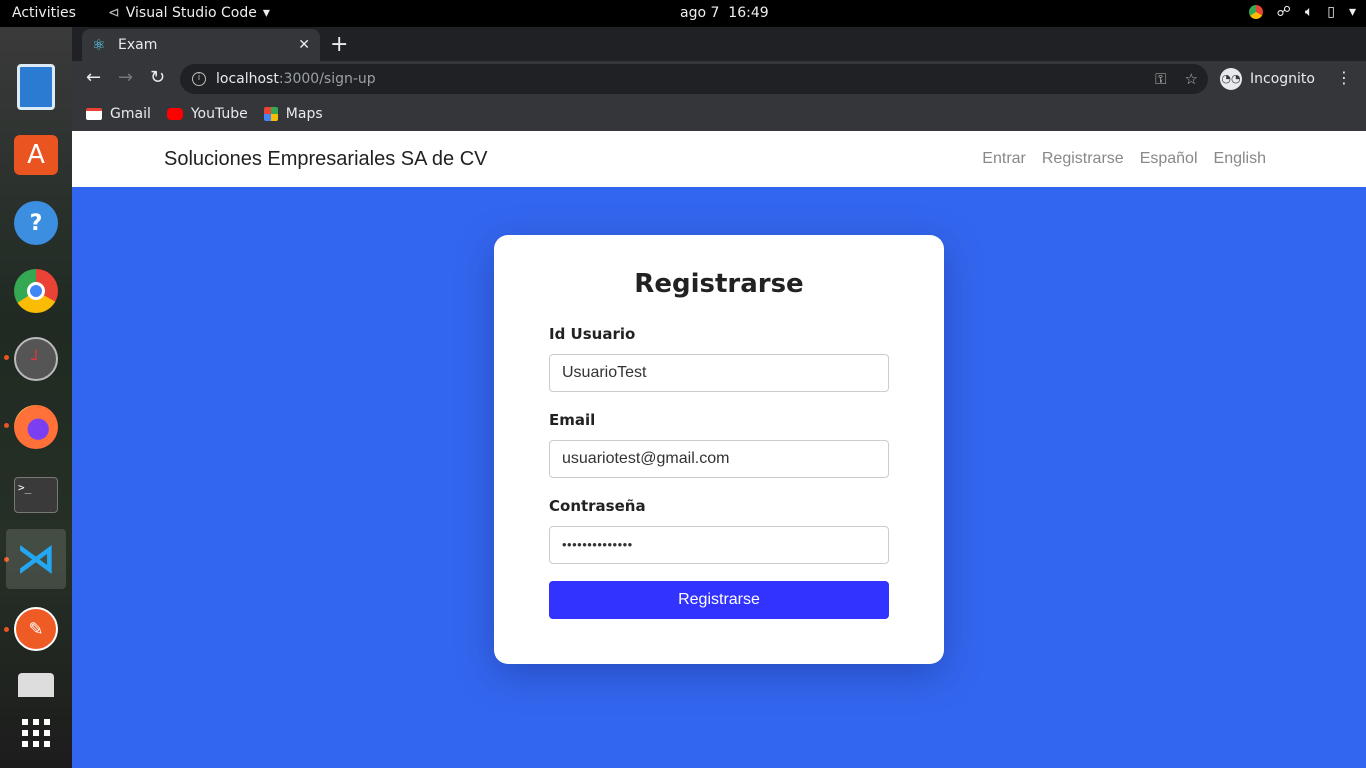 The height and width of the screenshot is (768, 1366). Describe the element at coordinates (99, 45) in the screenshot. I see `react-icon: ⚛` at that location.